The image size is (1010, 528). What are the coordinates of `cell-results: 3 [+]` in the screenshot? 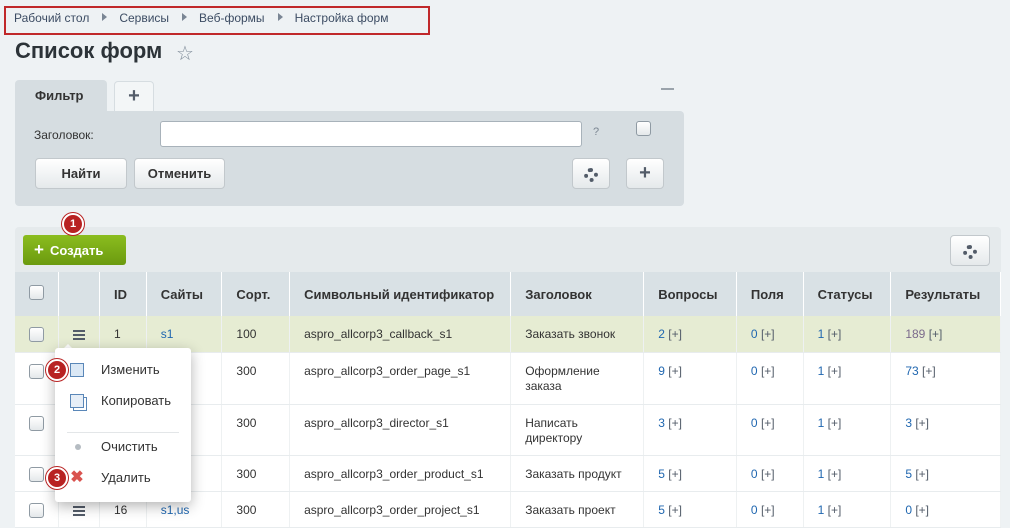 It's located at (945, 430).